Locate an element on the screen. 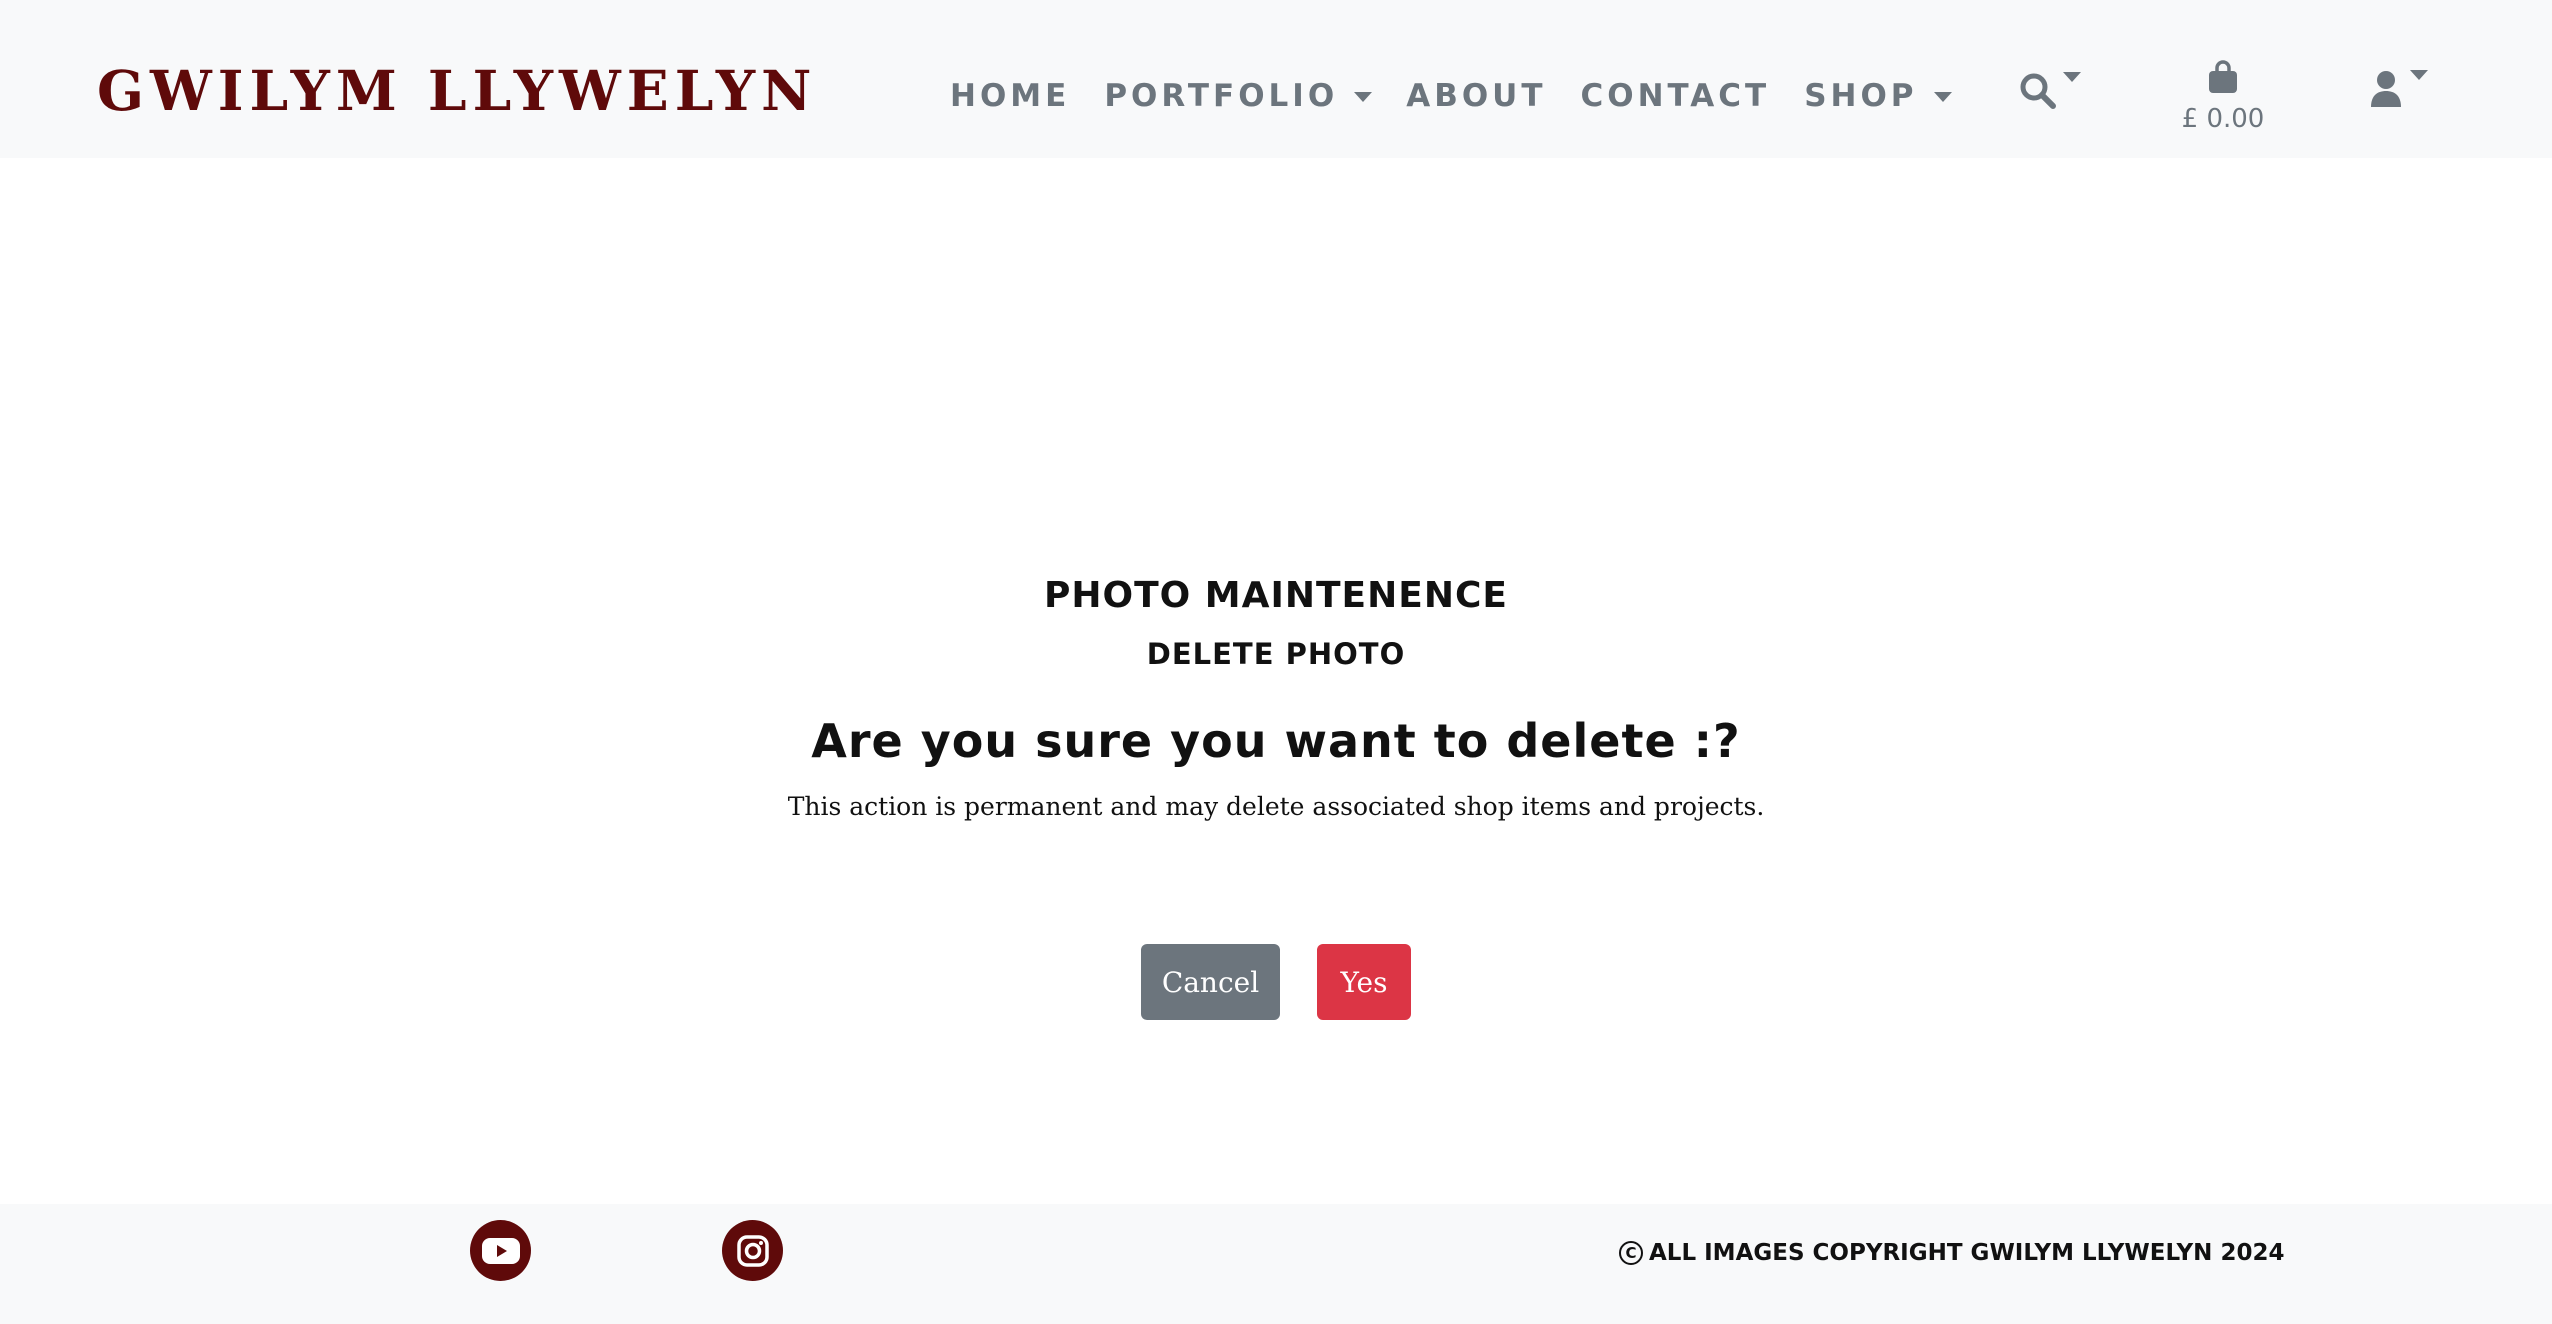 This screenshot has width=2552, height=1324. main-nav: HOME PORTFOLIO ABOUT CONTACT SHOP is located at coordinates (1468, 96).